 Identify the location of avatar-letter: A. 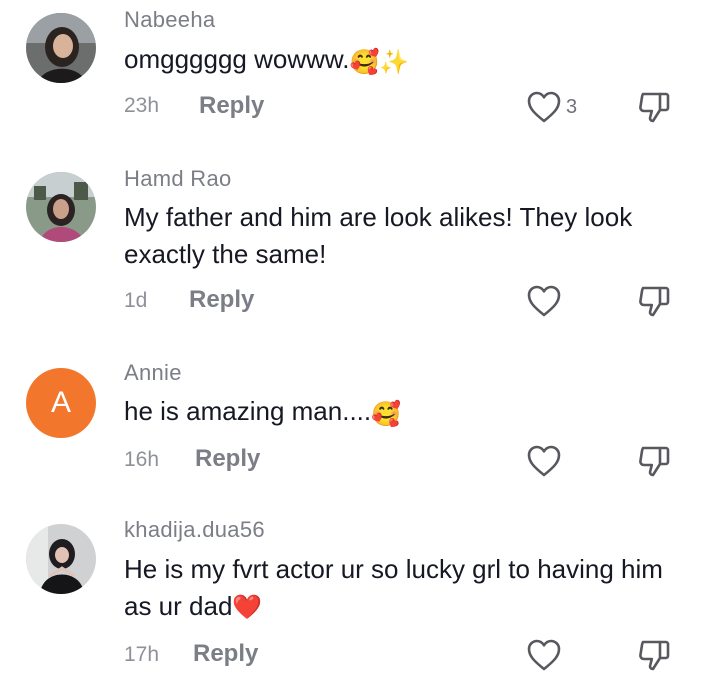
(60, 402).